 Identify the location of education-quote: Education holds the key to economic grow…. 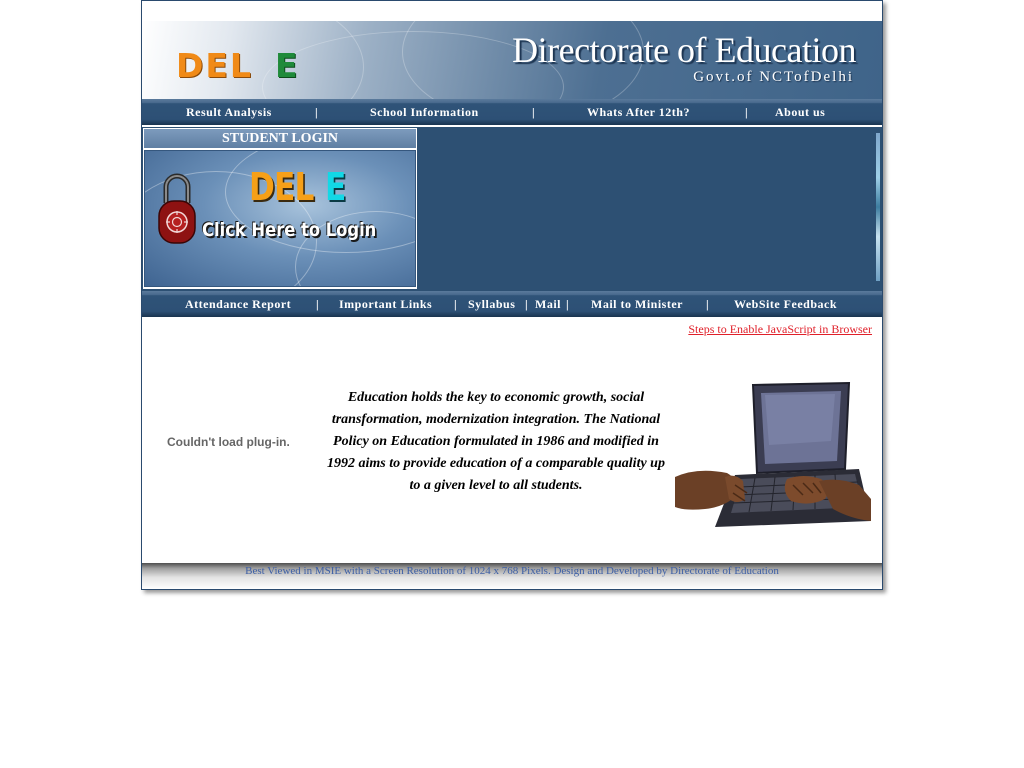
(496, 441).